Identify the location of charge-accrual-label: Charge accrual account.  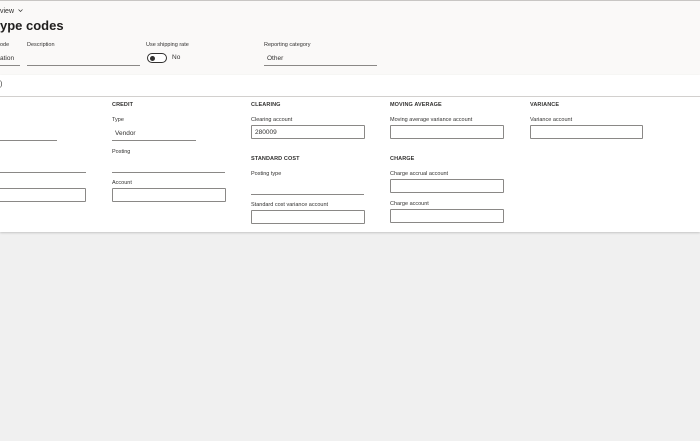
(419, 174).